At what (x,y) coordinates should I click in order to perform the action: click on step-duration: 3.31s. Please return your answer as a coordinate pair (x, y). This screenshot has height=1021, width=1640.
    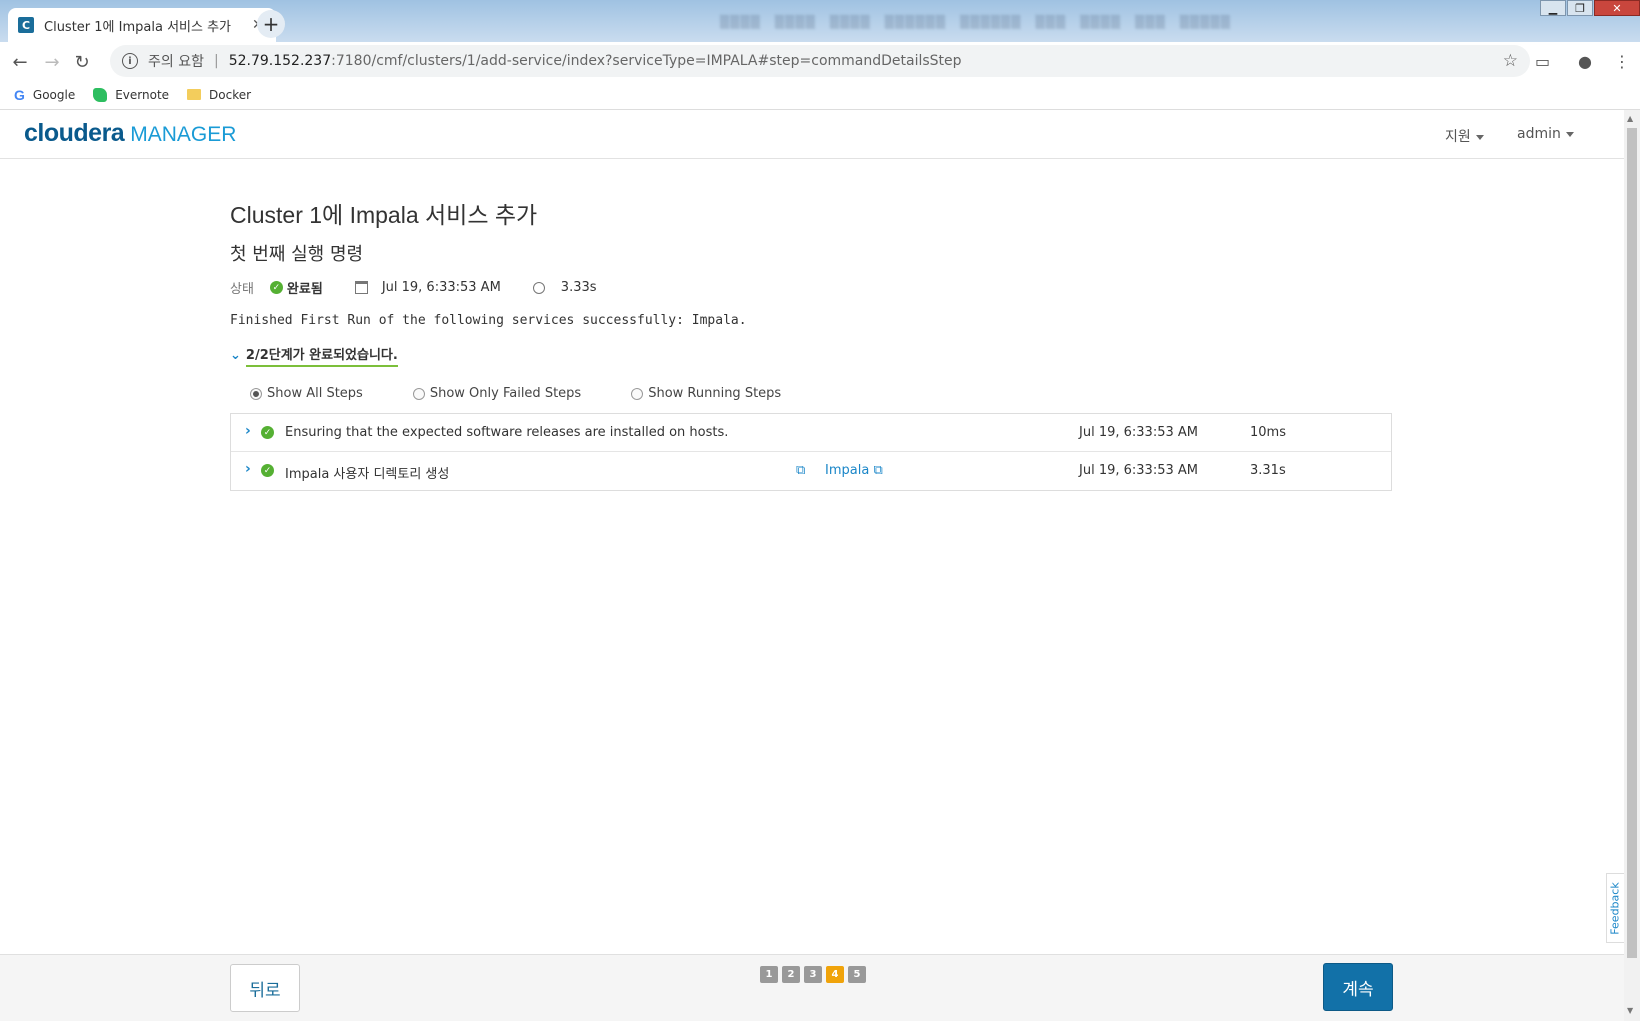
    Looking at the image, I should click on (1268, 470).